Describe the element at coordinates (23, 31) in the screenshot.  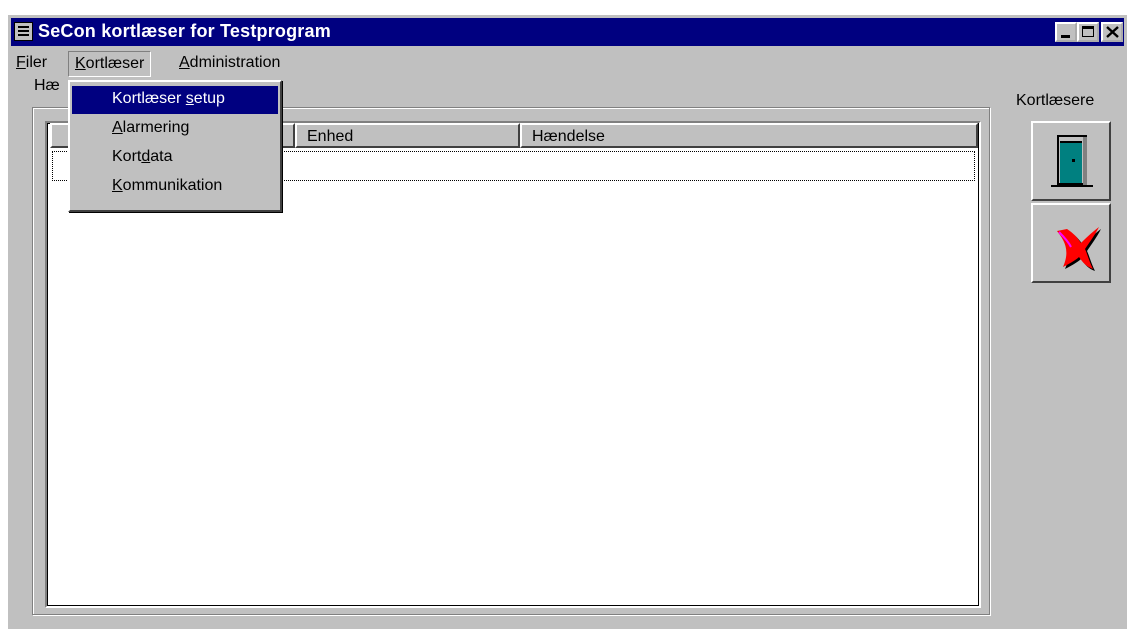
I see `app-icon` at that location.